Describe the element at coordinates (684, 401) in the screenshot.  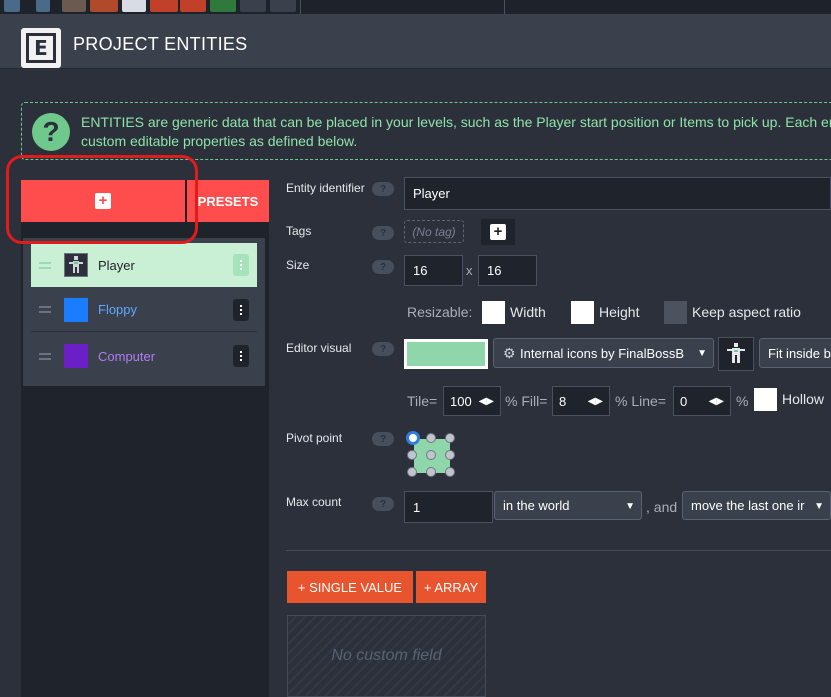
I see `line-value: 0` at that location.